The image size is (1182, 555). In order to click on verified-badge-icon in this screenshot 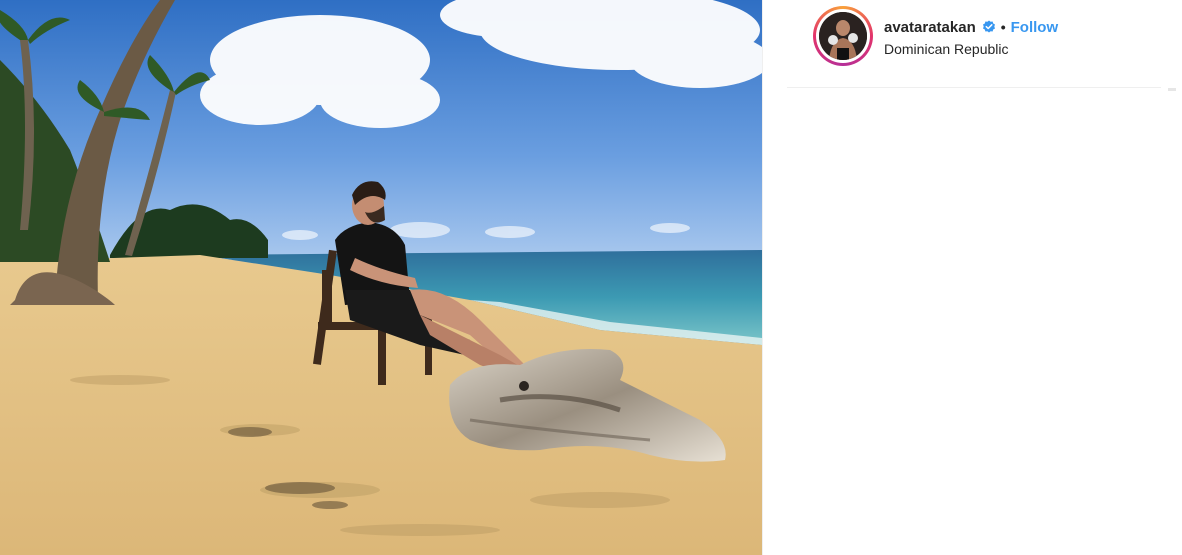, I will do `click(989, 27)`.